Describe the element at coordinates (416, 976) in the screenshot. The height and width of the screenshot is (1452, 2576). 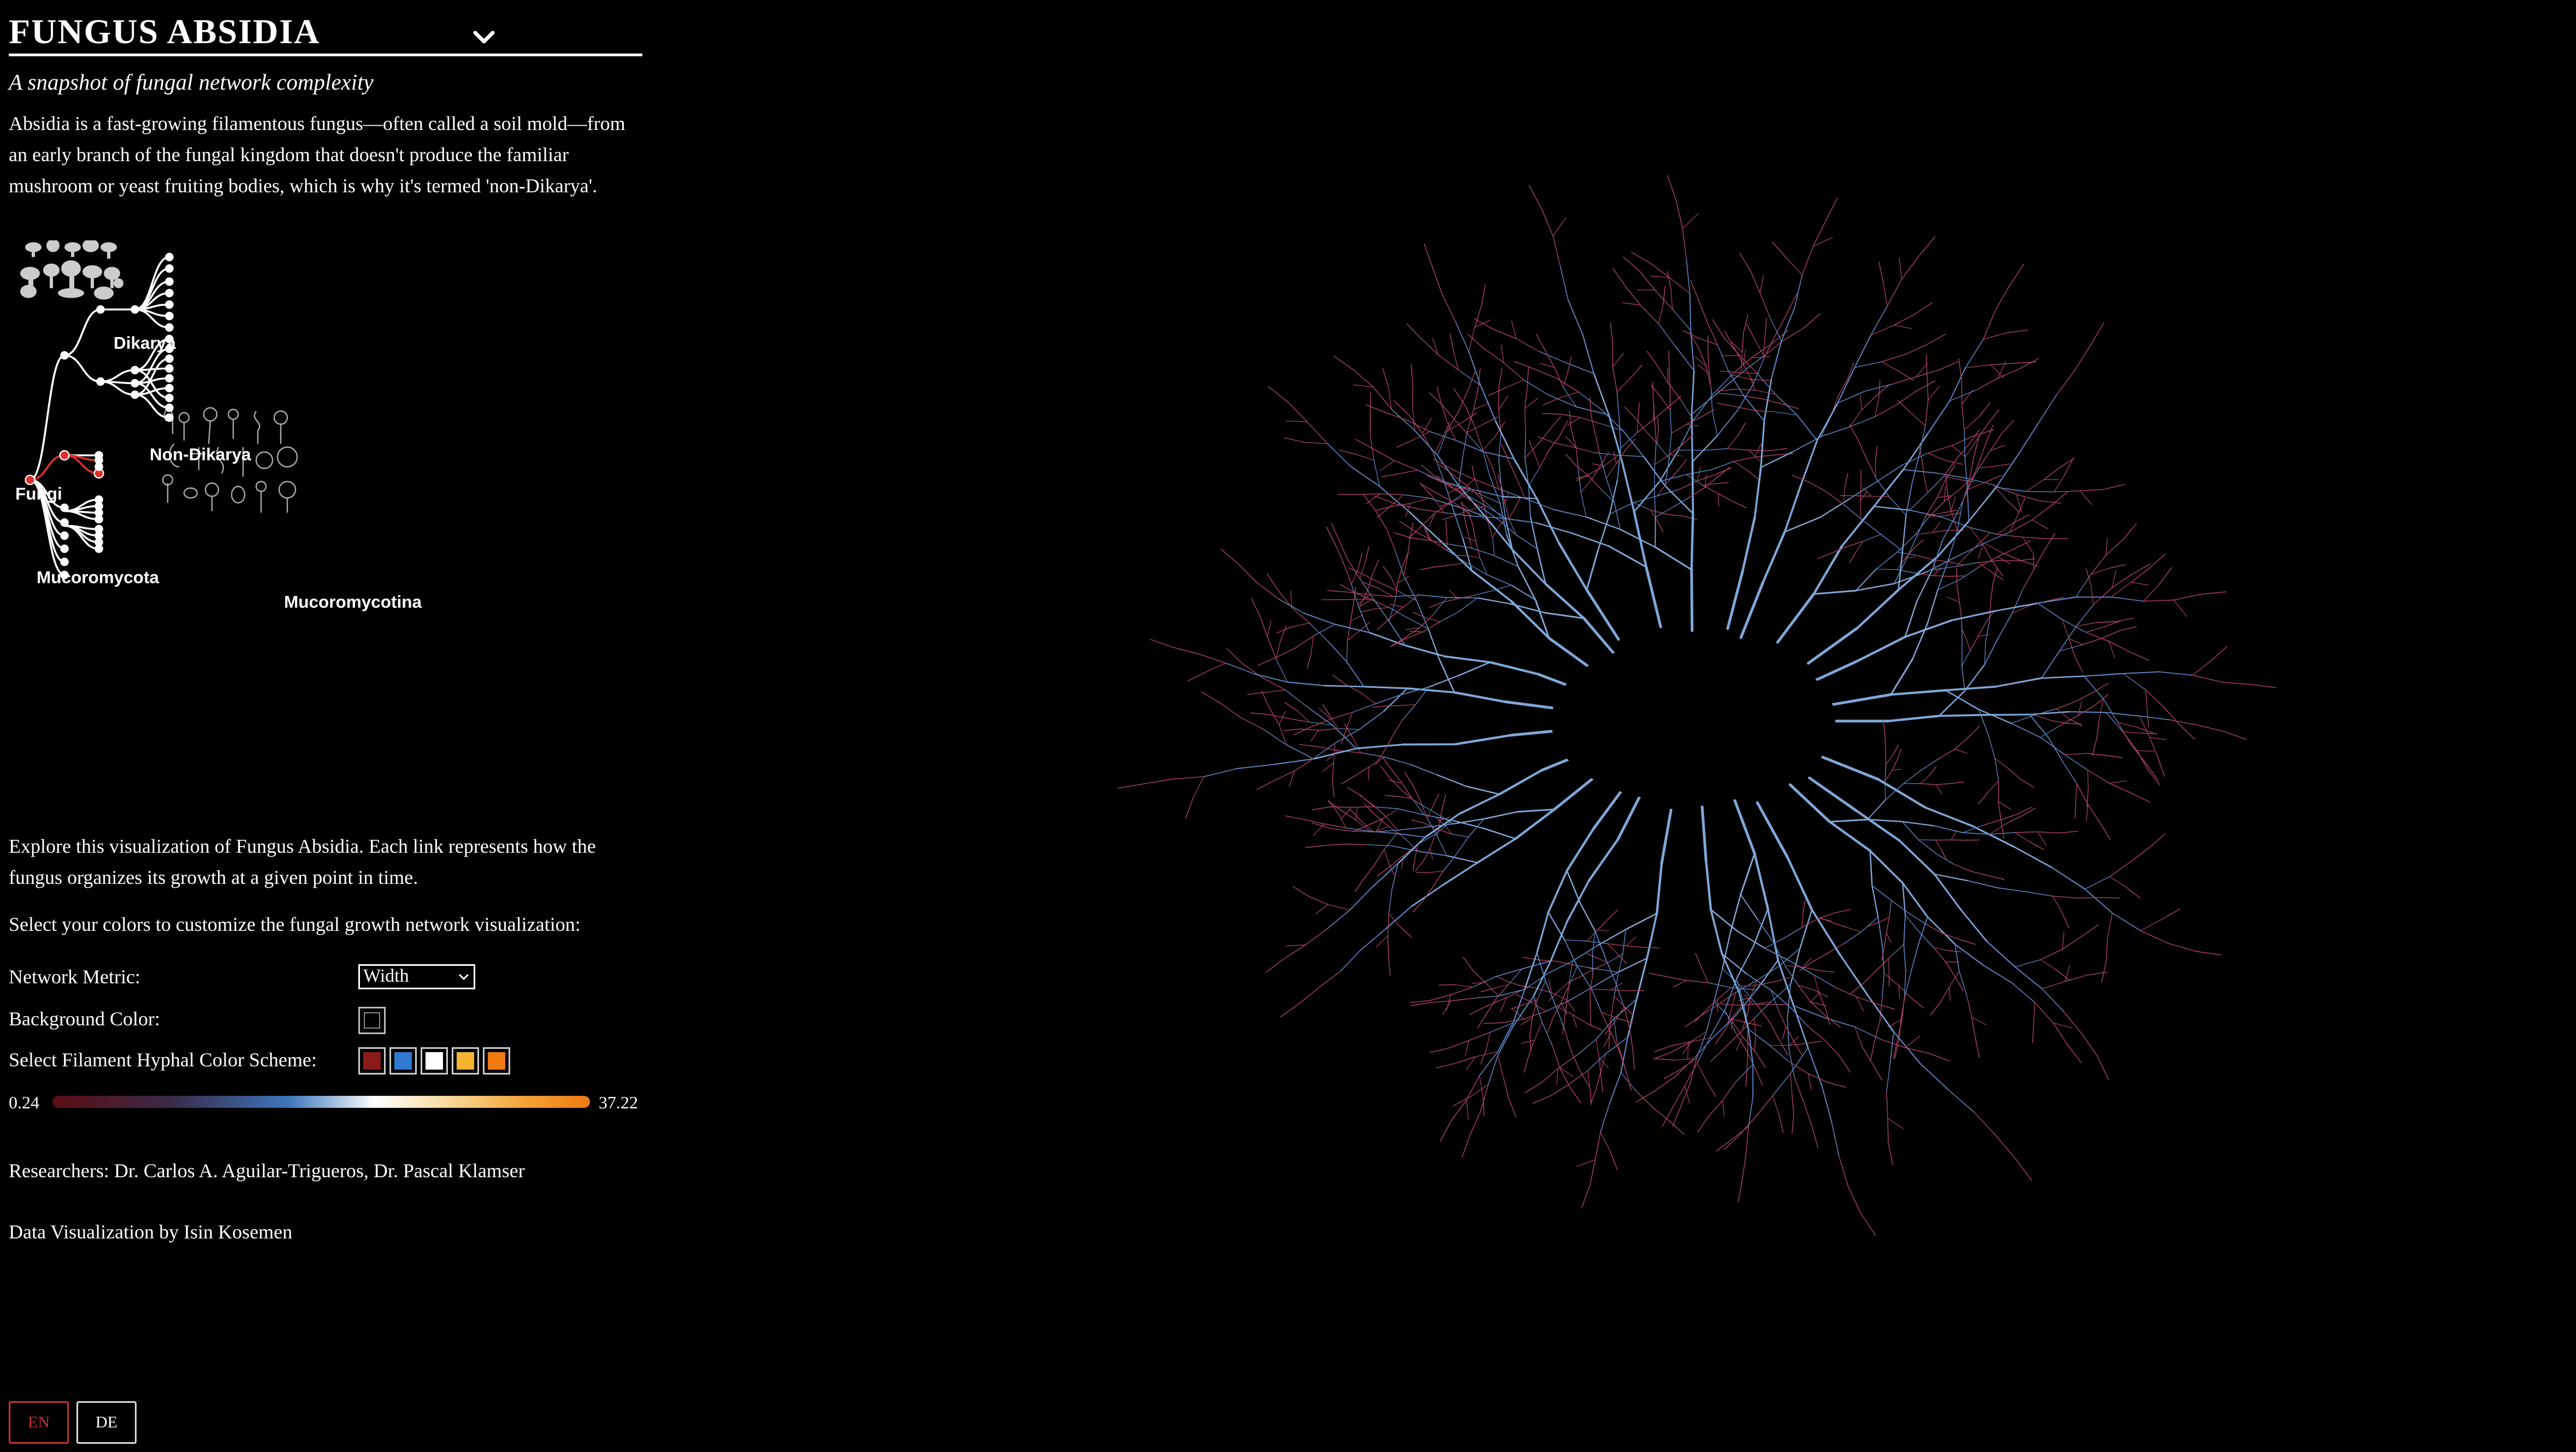
I see `network-metric-select: Width` at that location.